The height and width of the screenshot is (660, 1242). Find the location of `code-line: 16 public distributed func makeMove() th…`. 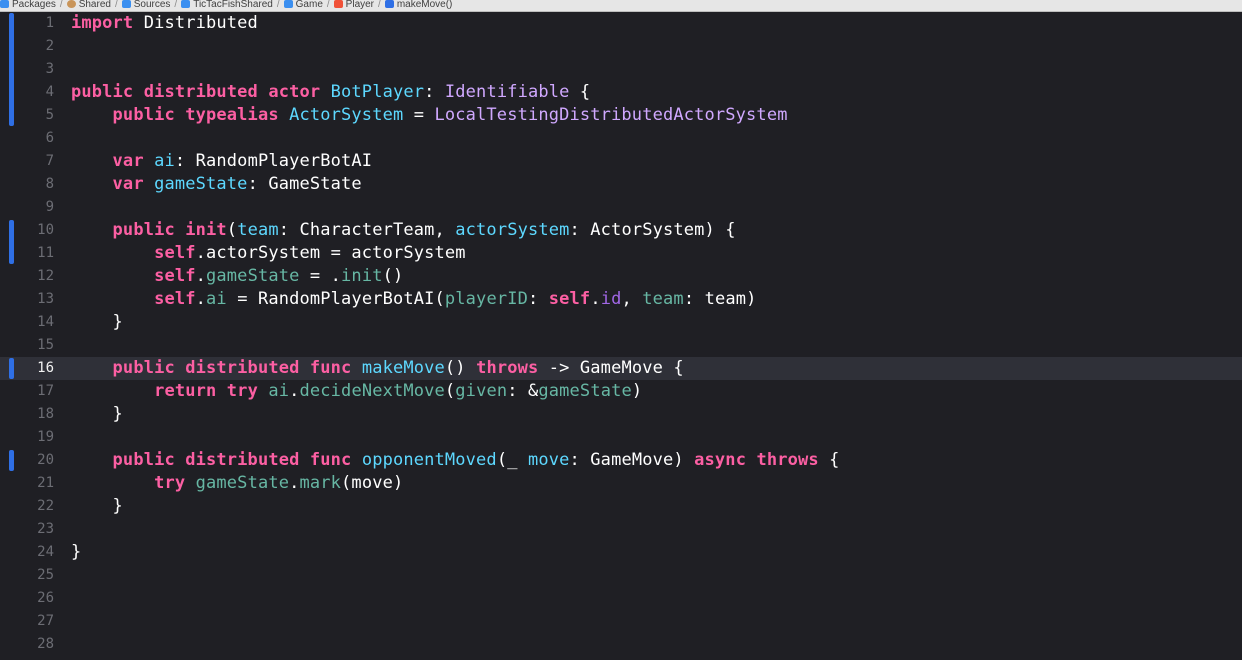

code-line: 16 public distributed func makeMove() th… is located at coordinates (621, 368).